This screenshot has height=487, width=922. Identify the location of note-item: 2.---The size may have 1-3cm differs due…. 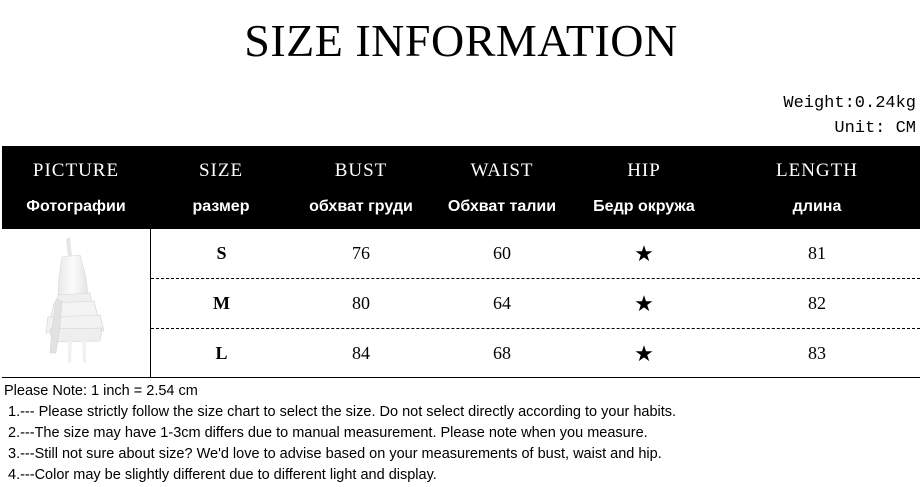
(328, 433).